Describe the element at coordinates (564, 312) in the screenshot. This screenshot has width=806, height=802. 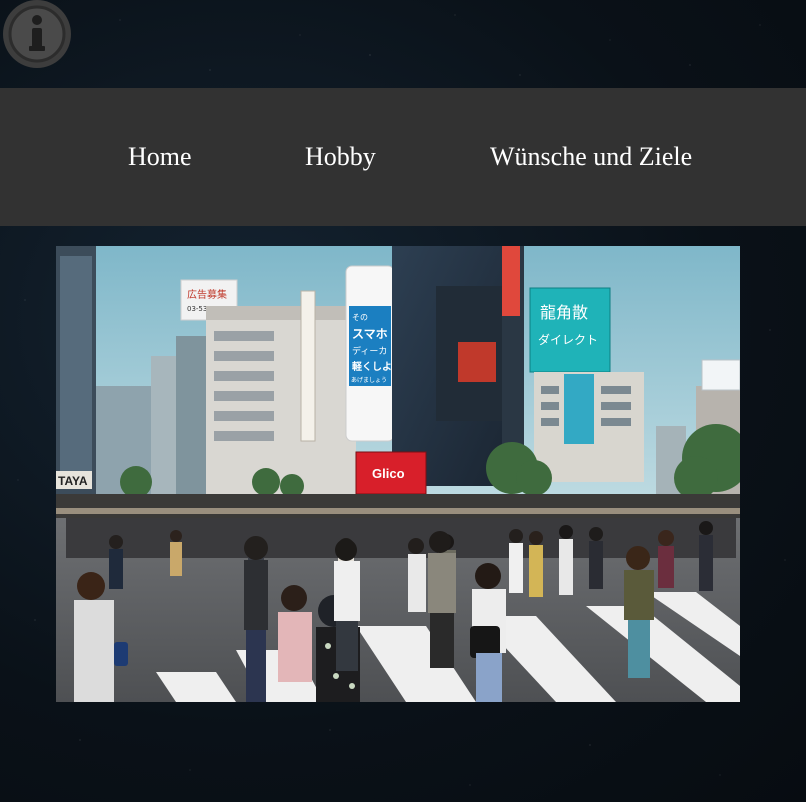
I see `teal-billboard-line-1: 龍角散` at that location.